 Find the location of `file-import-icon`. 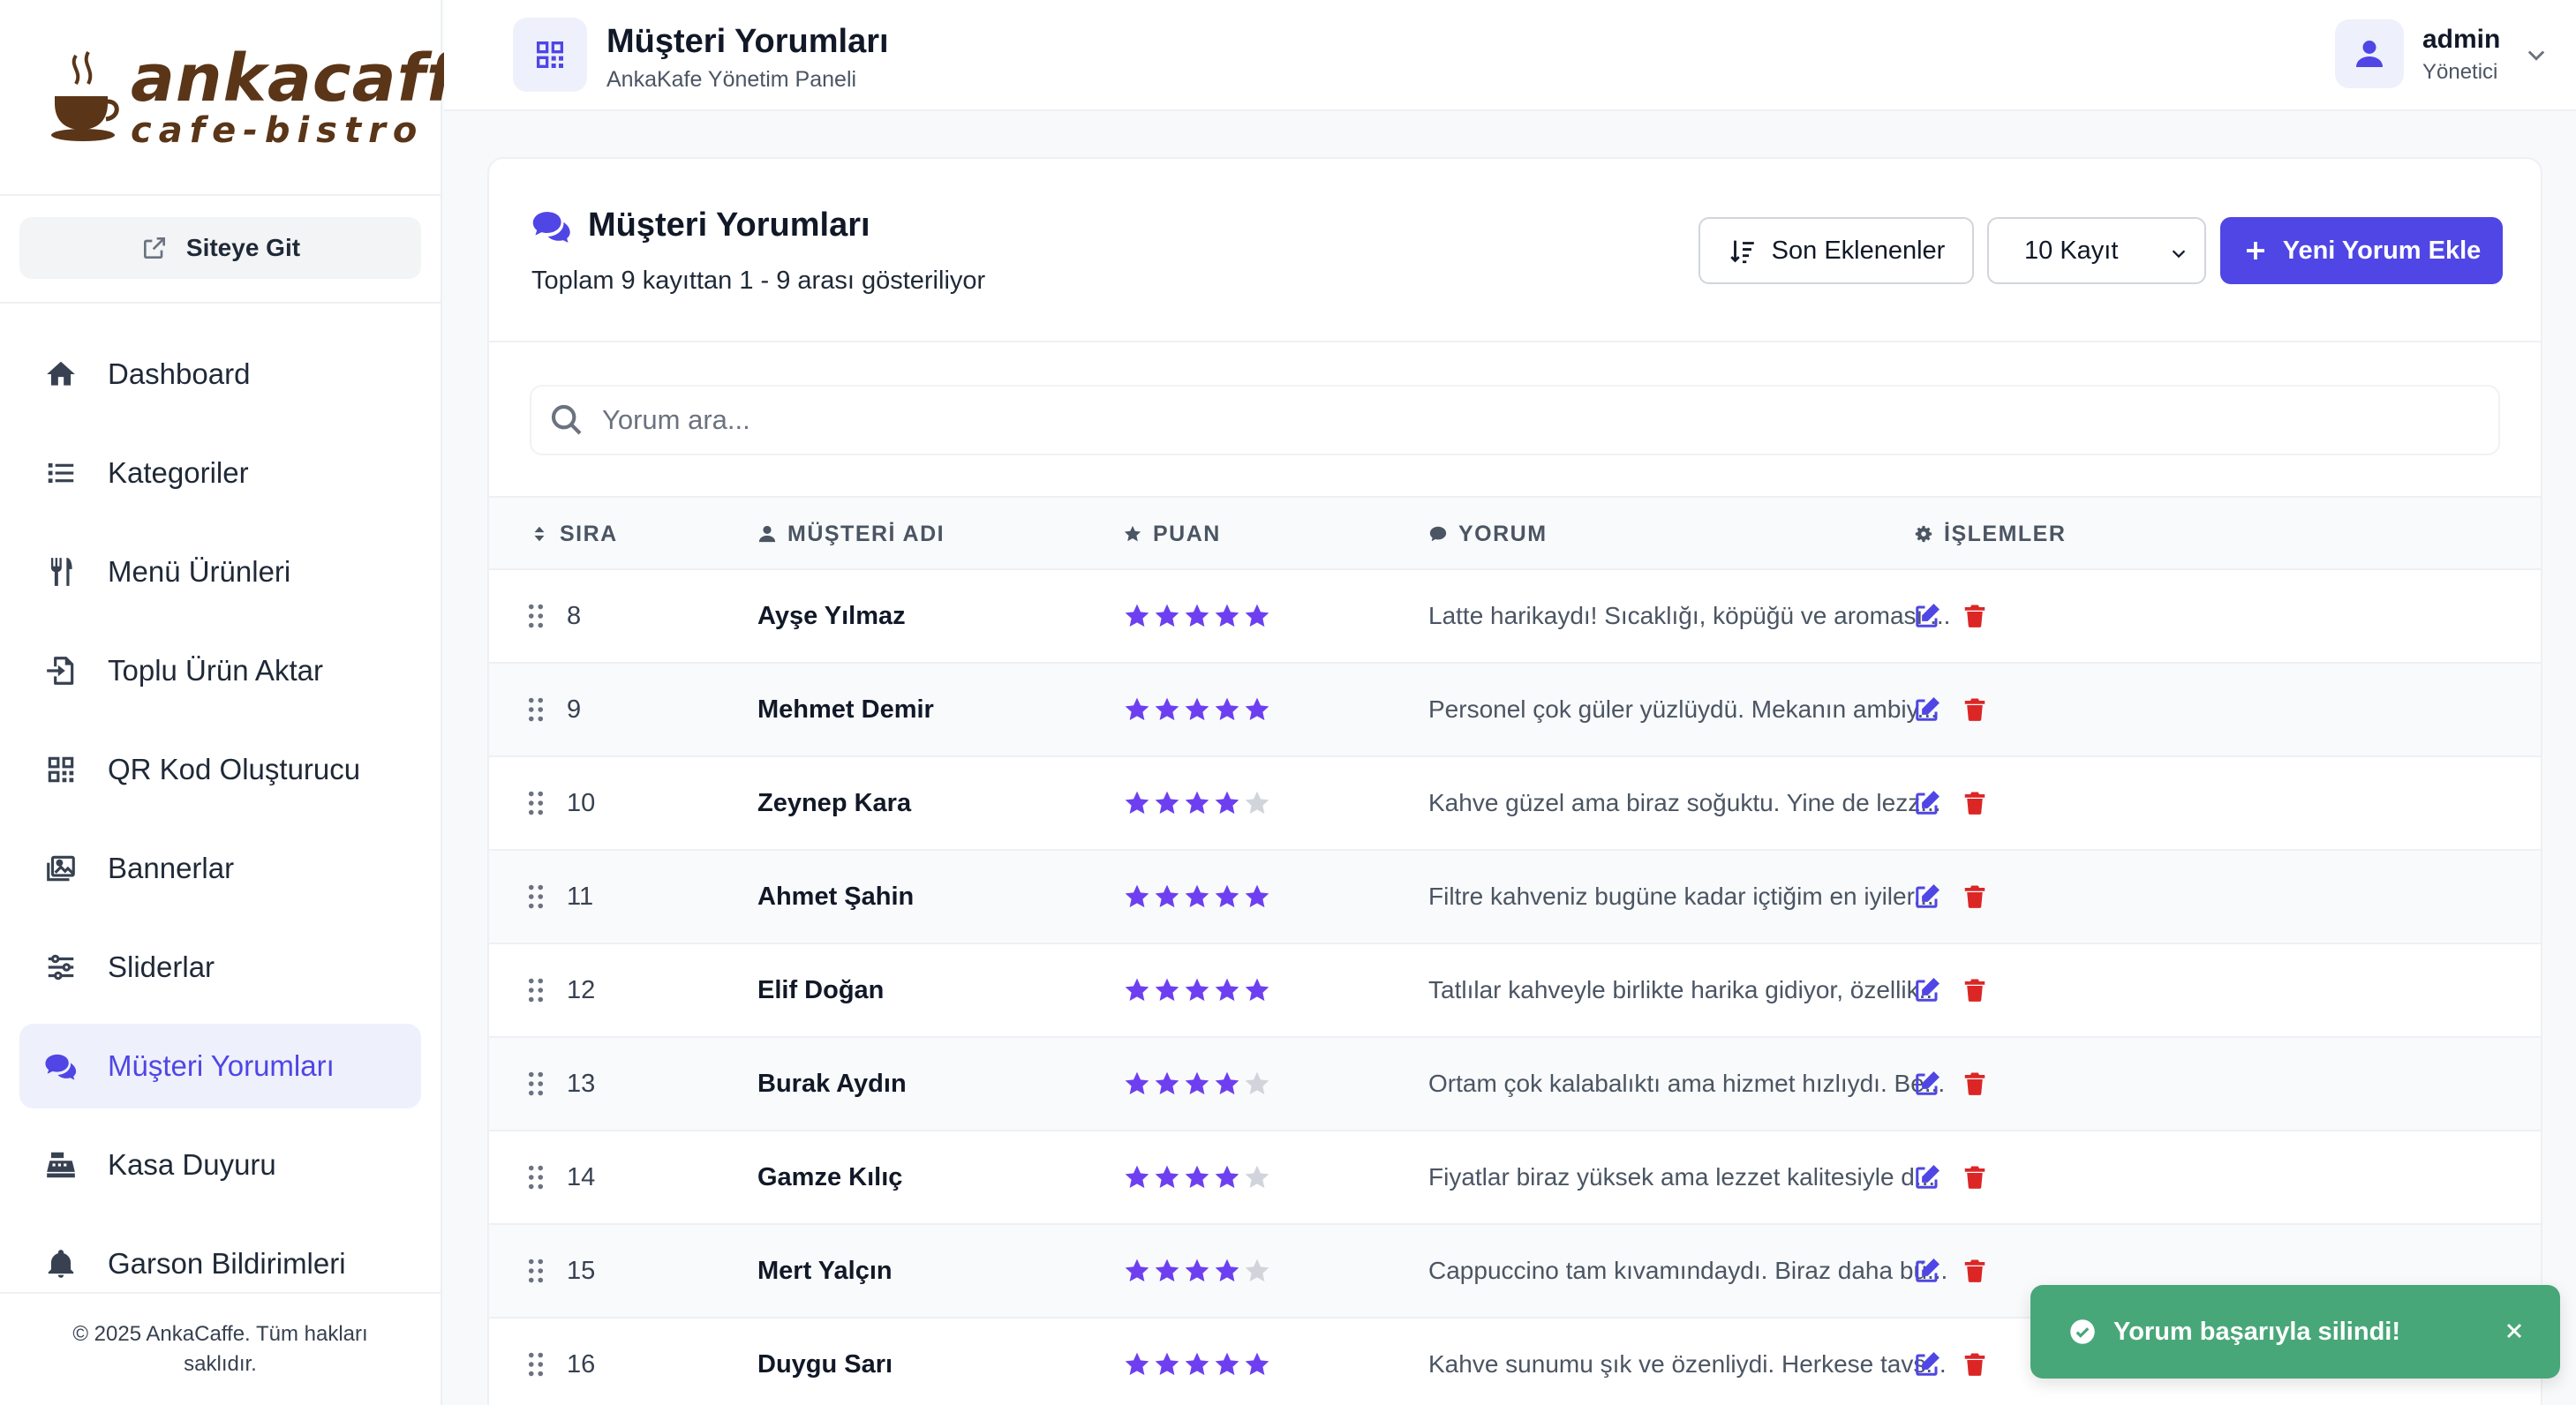

file-import-icon is located at coordinates (61, 671).